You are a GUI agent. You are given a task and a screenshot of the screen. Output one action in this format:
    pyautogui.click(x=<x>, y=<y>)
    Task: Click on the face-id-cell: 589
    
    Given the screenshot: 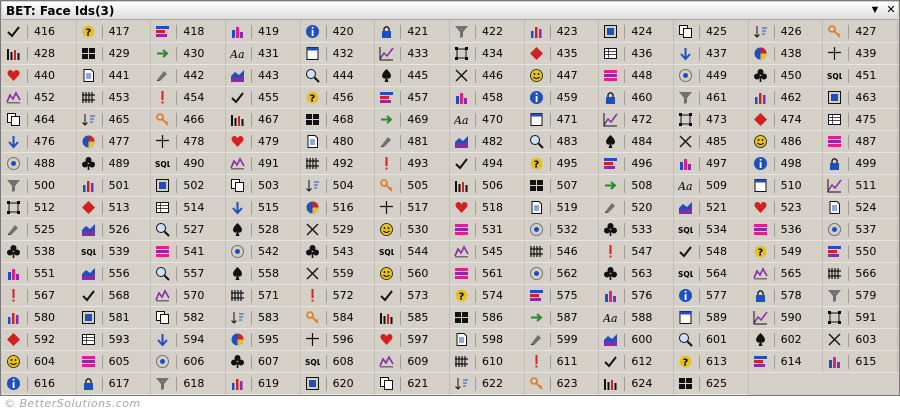 What is the action you would take?
    pyautogui.click(x=711, y=318)
    